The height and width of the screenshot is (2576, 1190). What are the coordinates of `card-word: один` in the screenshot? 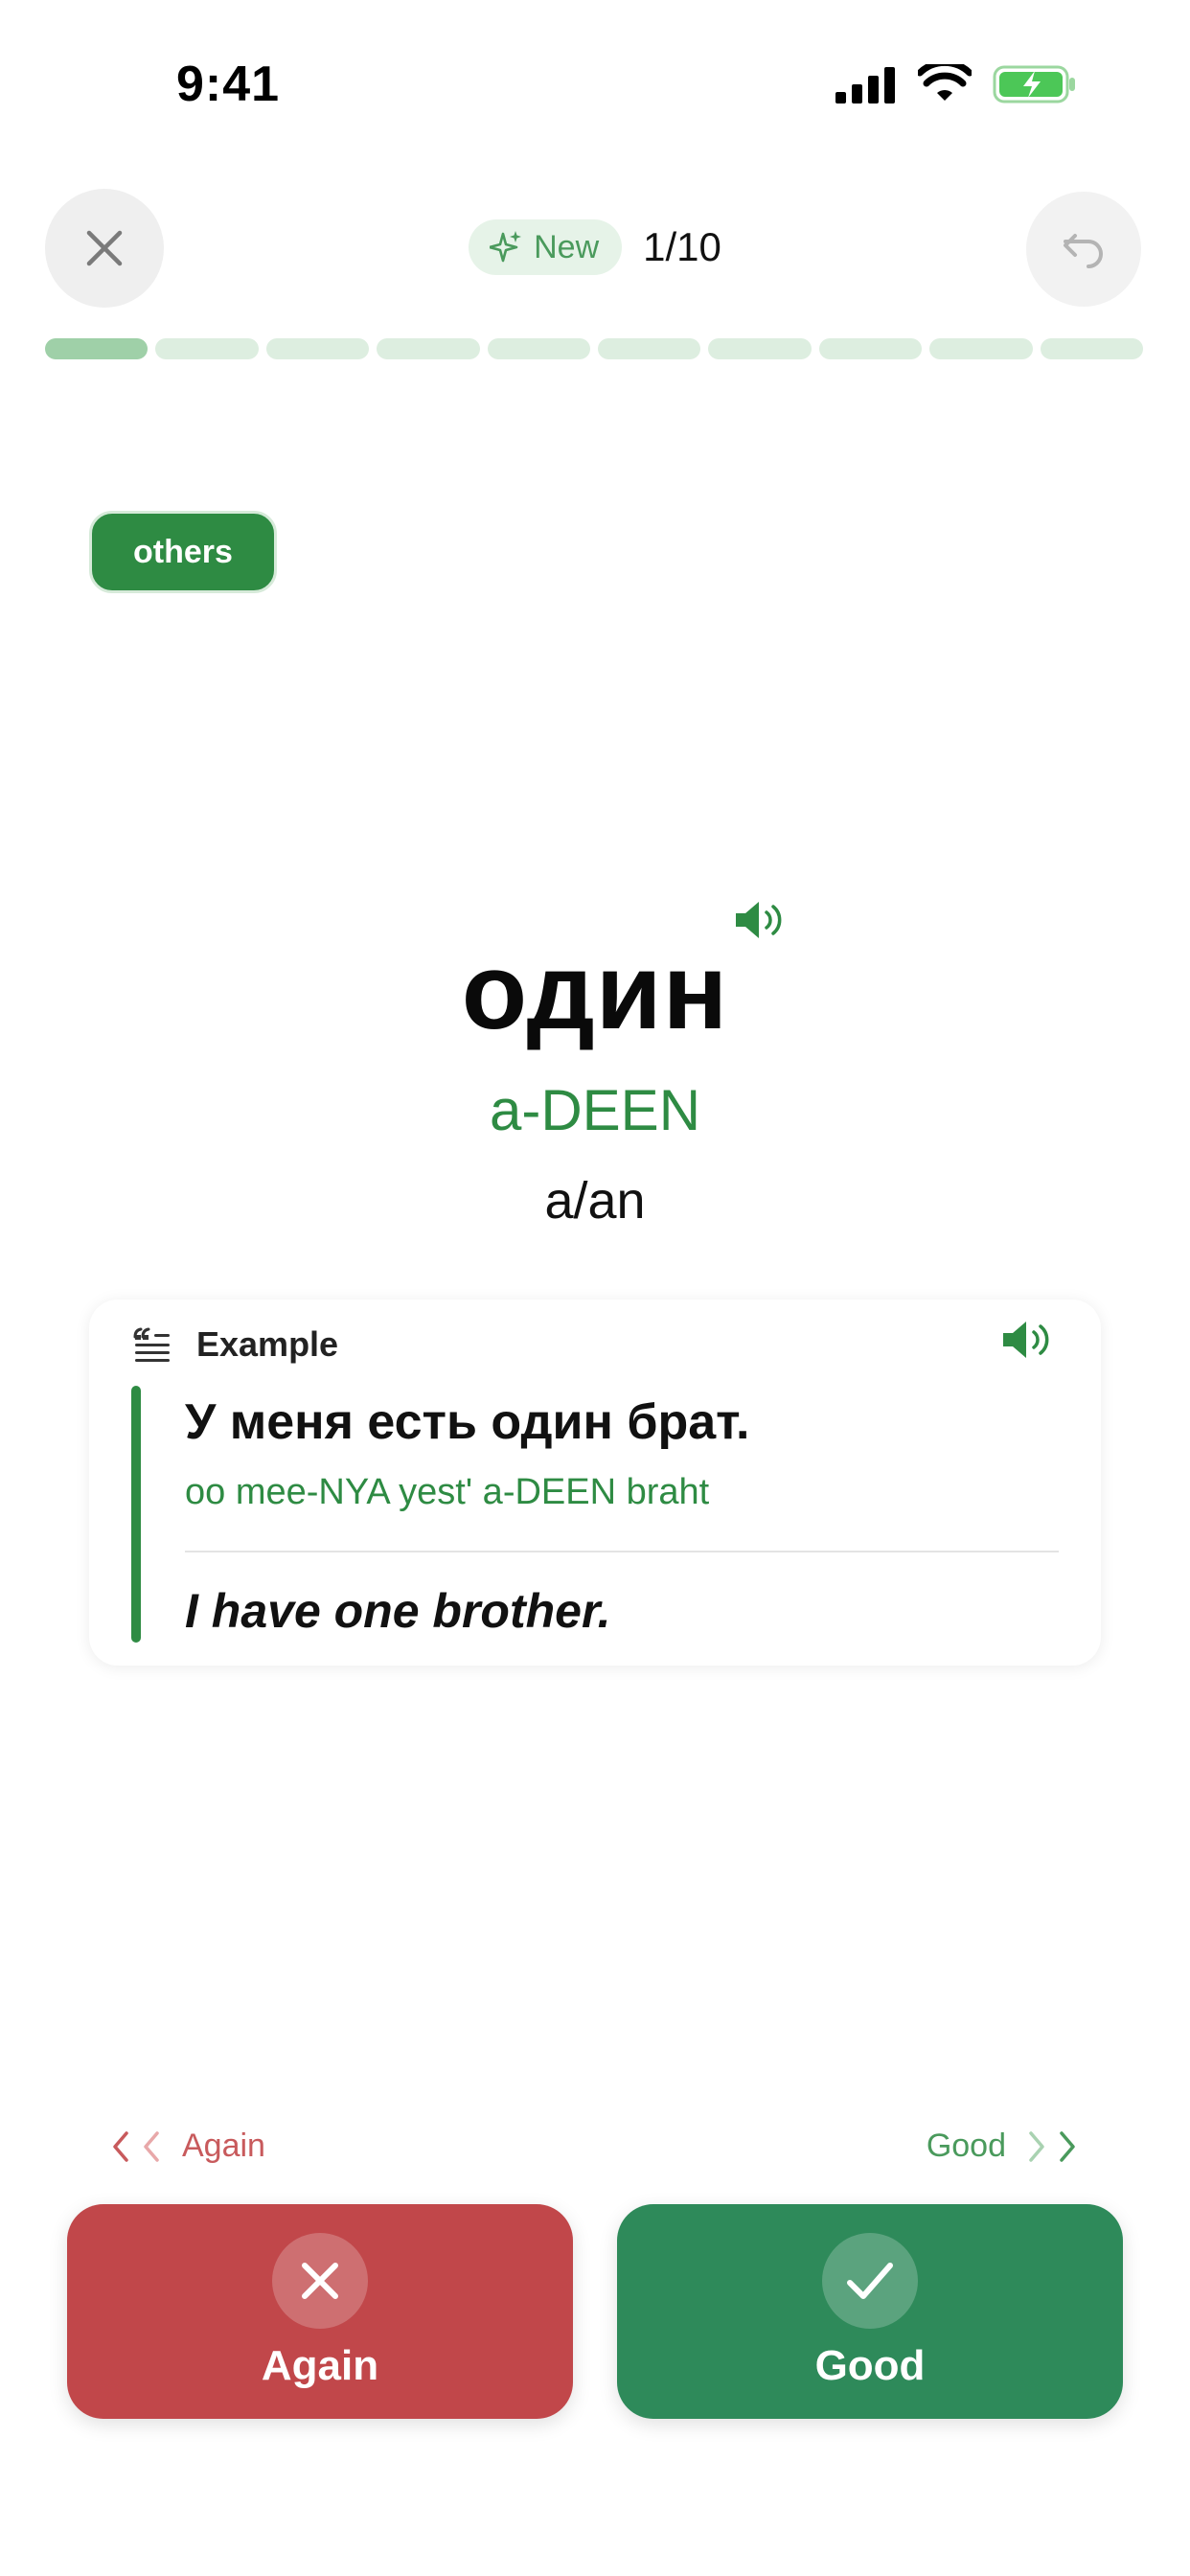 It's located at (595, 992).